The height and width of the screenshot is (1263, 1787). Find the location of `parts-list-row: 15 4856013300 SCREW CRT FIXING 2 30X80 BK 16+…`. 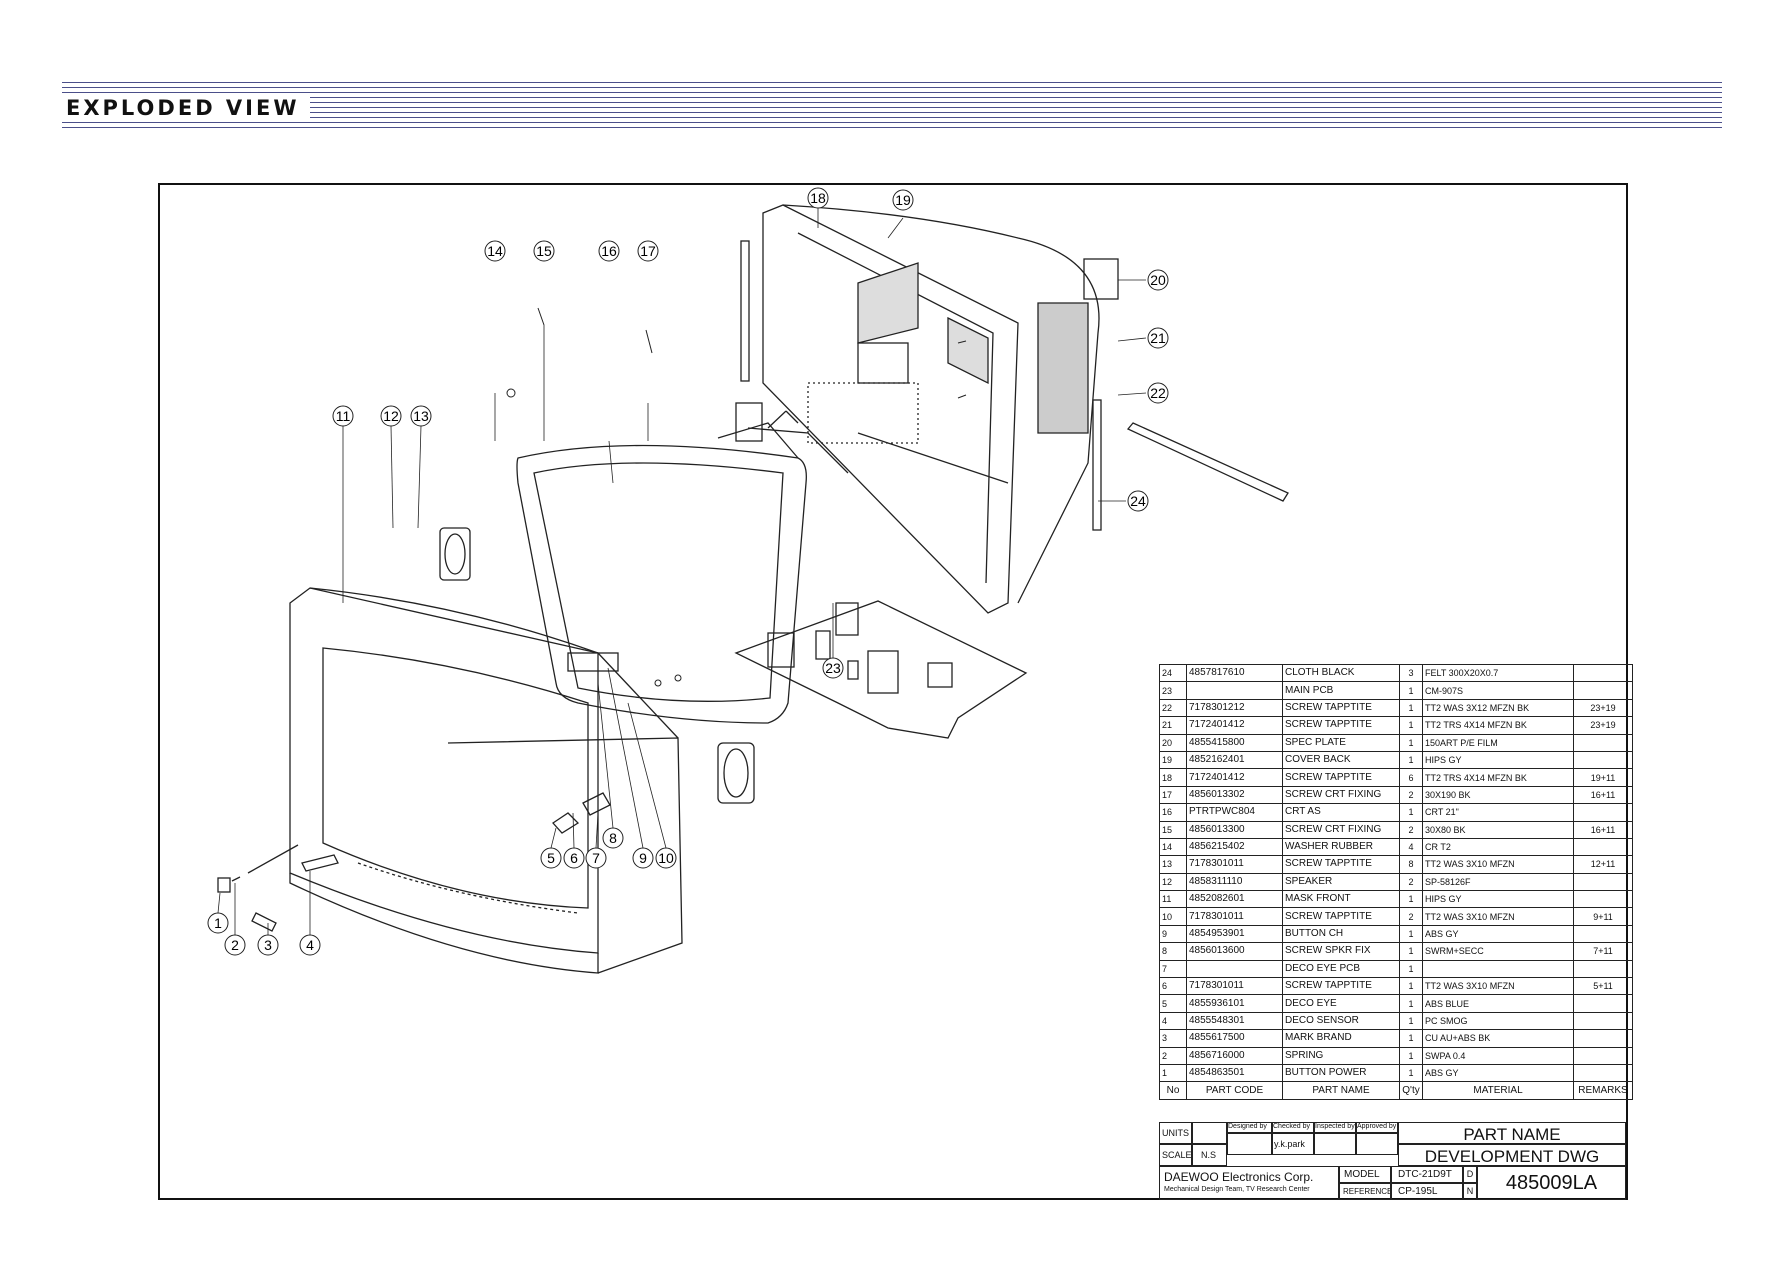

parts-list-row: 15 4856013300 SCREW CRT FIXING 2 30X80 BK 16+… is located at coordinates (1396, 829).